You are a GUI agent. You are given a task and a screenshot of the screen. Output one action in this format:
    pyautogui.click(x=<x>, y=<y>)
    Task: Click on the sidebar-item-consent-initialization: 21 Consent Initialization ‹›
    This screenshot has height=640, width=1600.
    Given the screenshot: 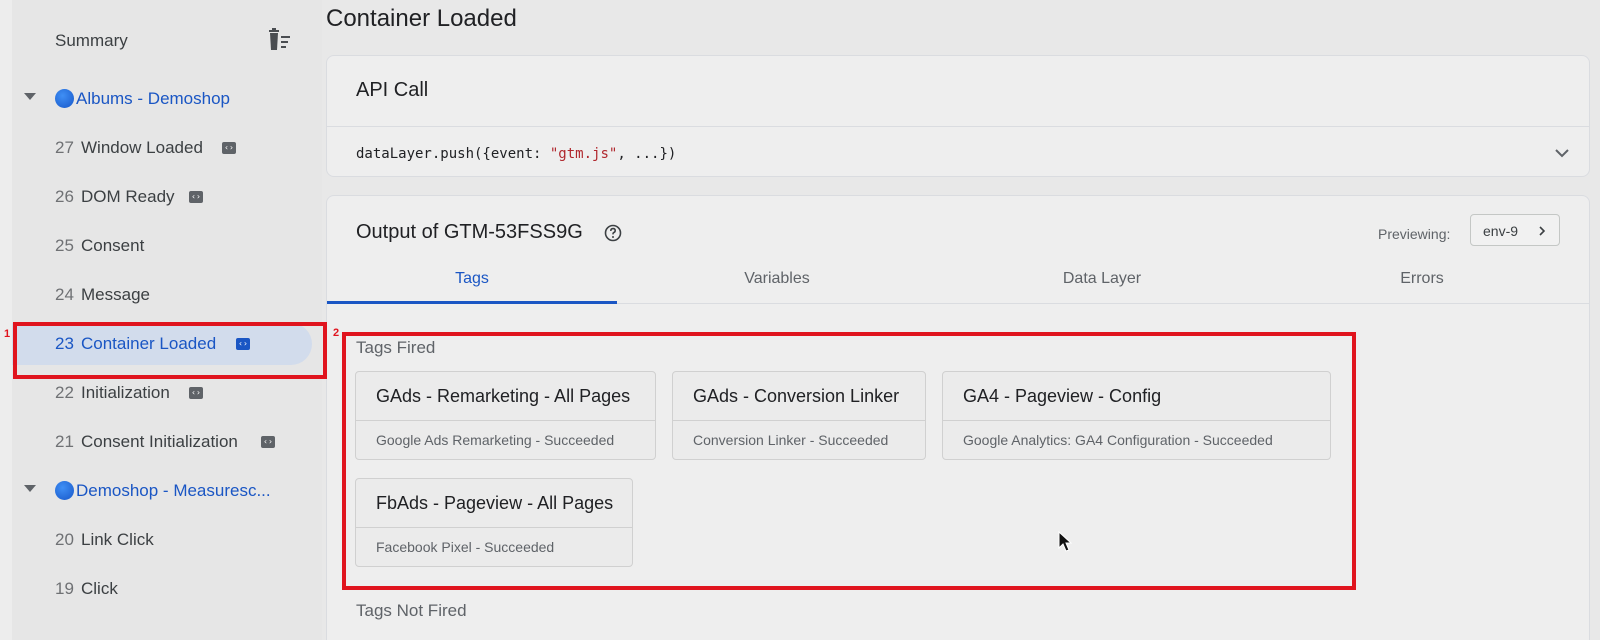 What is the action you would take?
    pyautogui.click(x=162, y=442)
    